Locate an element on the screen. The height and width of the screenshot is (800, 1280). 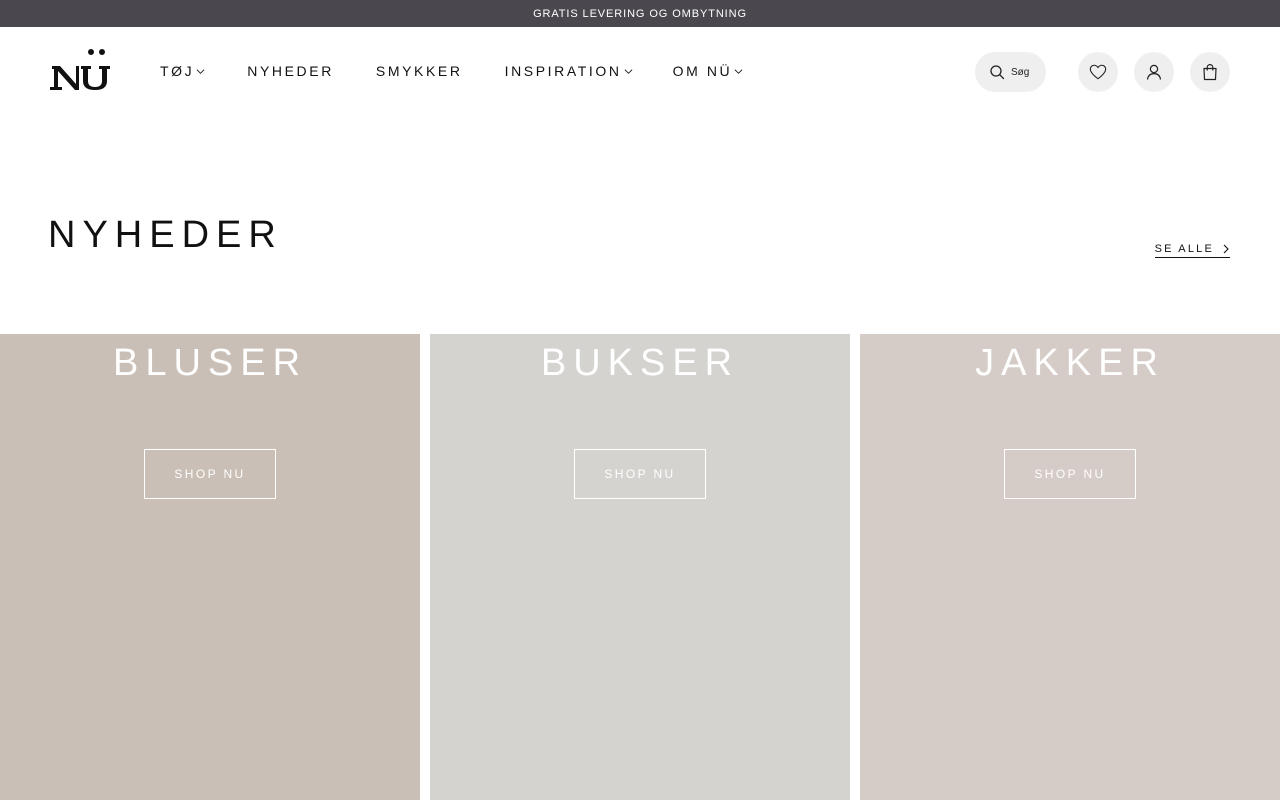
see-all-link: SE ALLE is located at coordinates (1192, 250).